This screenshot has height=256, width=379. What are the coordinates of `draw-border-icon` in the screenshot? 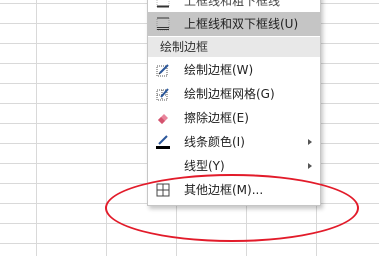 It's located at (162, 70).